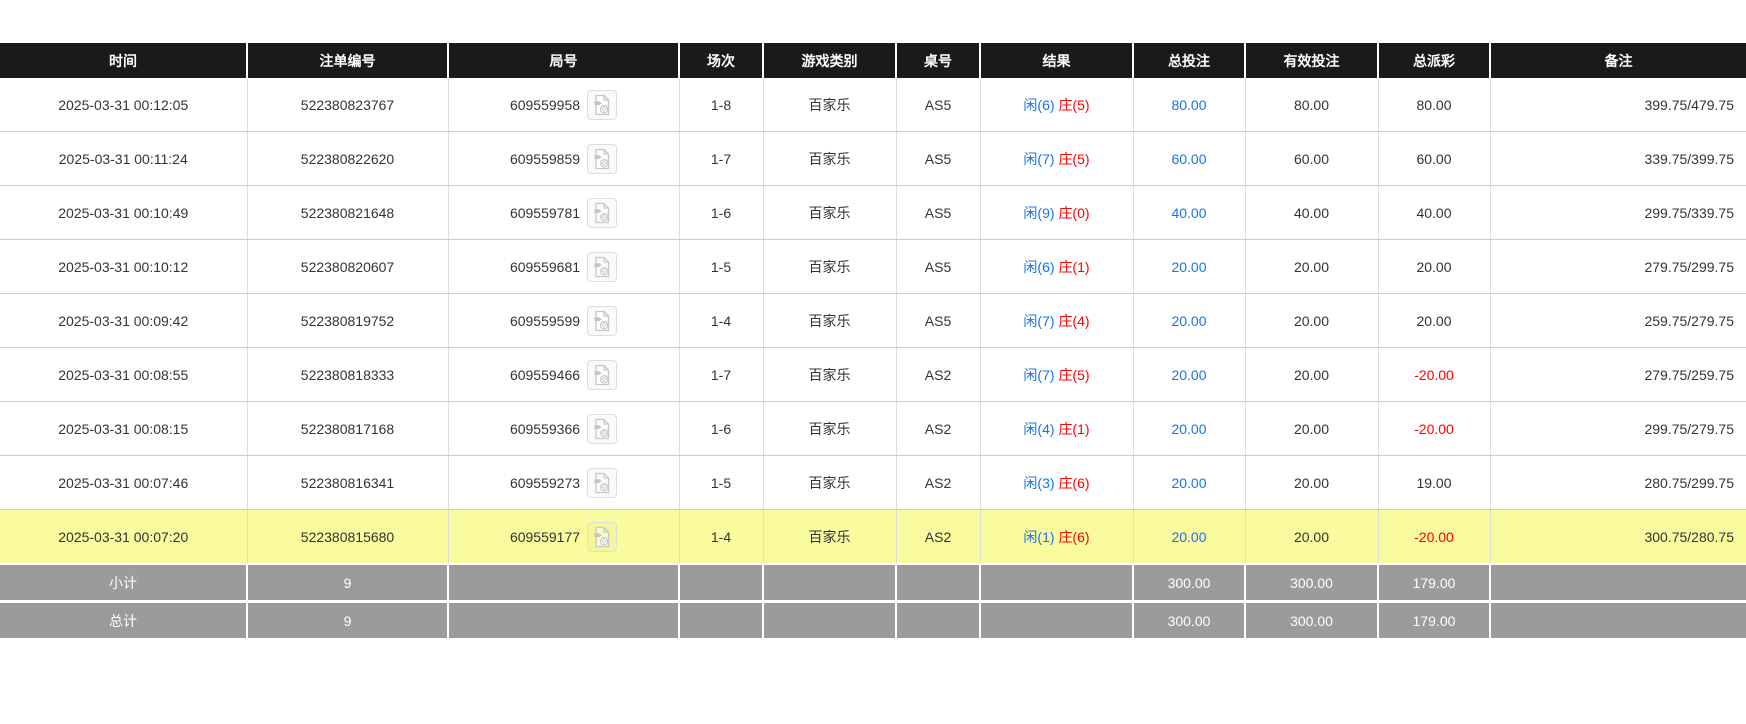 The width and height of the screenshot is (1746, 724). I want to click on round-cell: 609559958, so click(564, 105).